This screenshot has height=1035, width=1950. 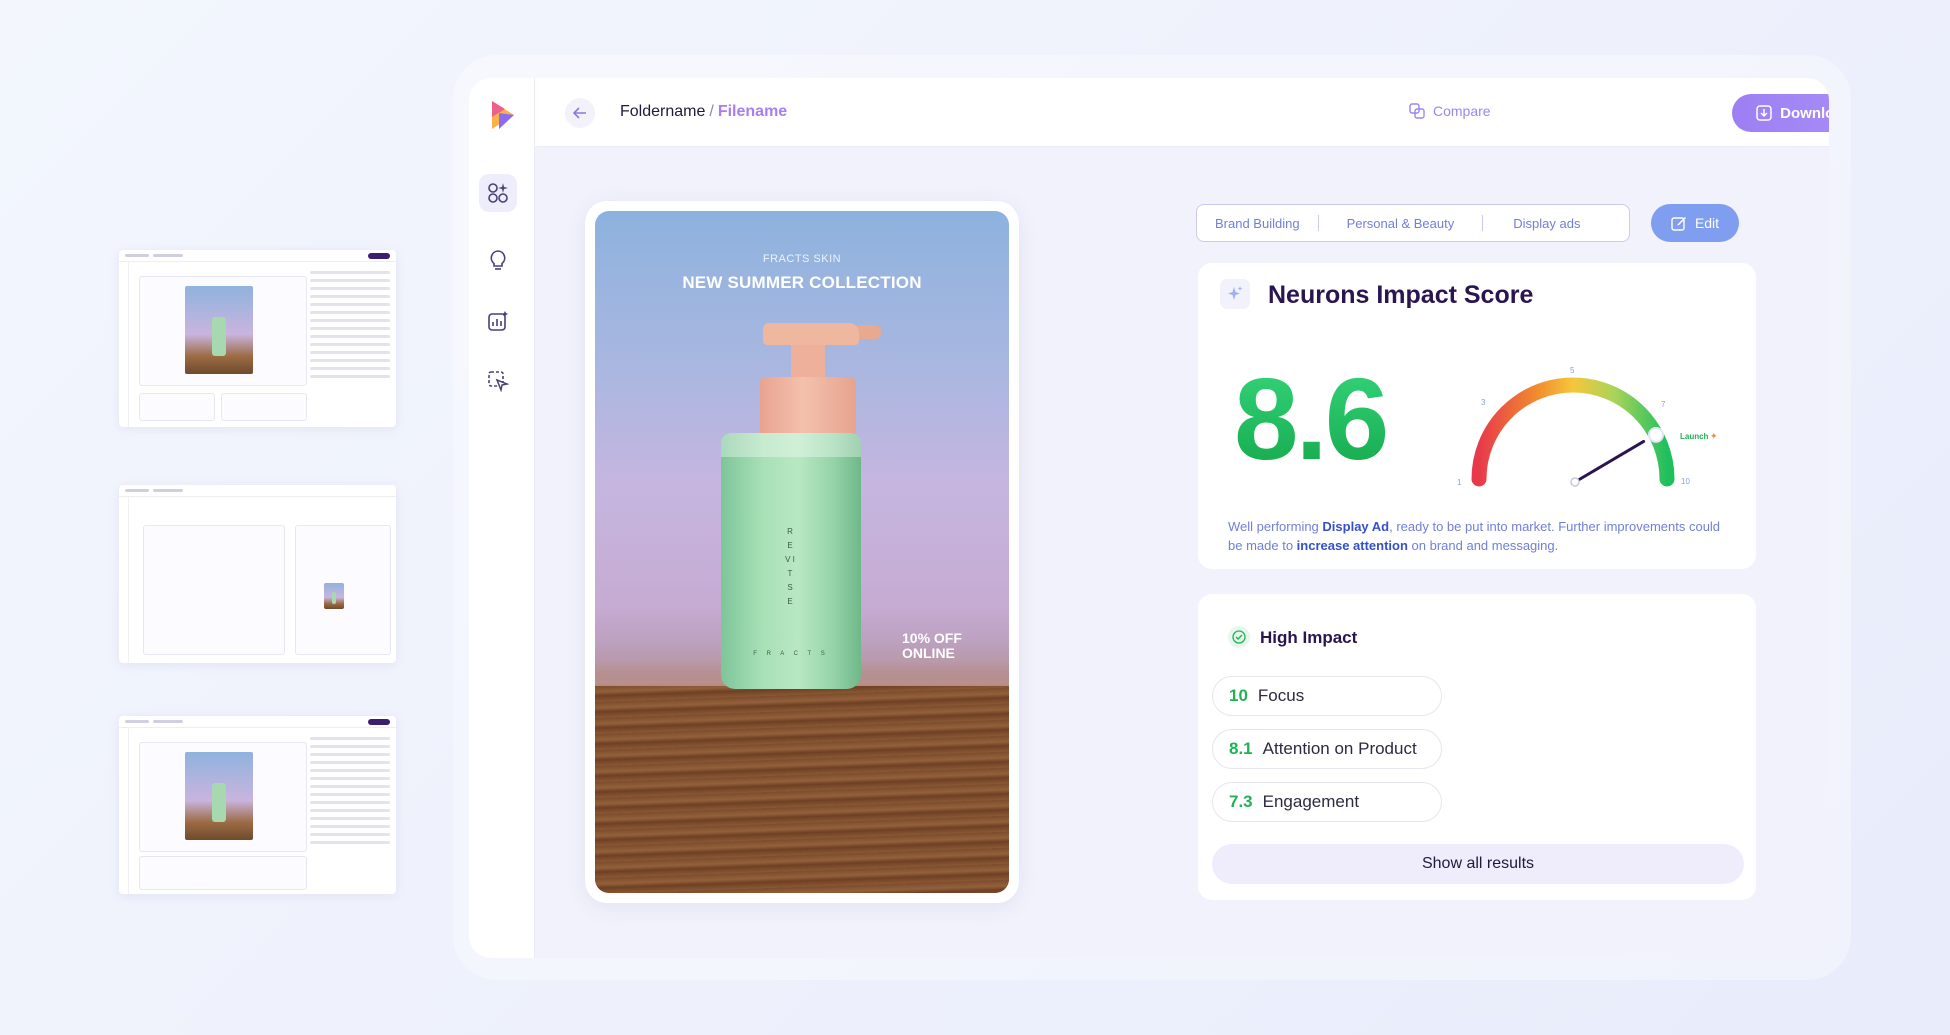 I want to click on sparkle-icon, so click(x=1235, y=293).